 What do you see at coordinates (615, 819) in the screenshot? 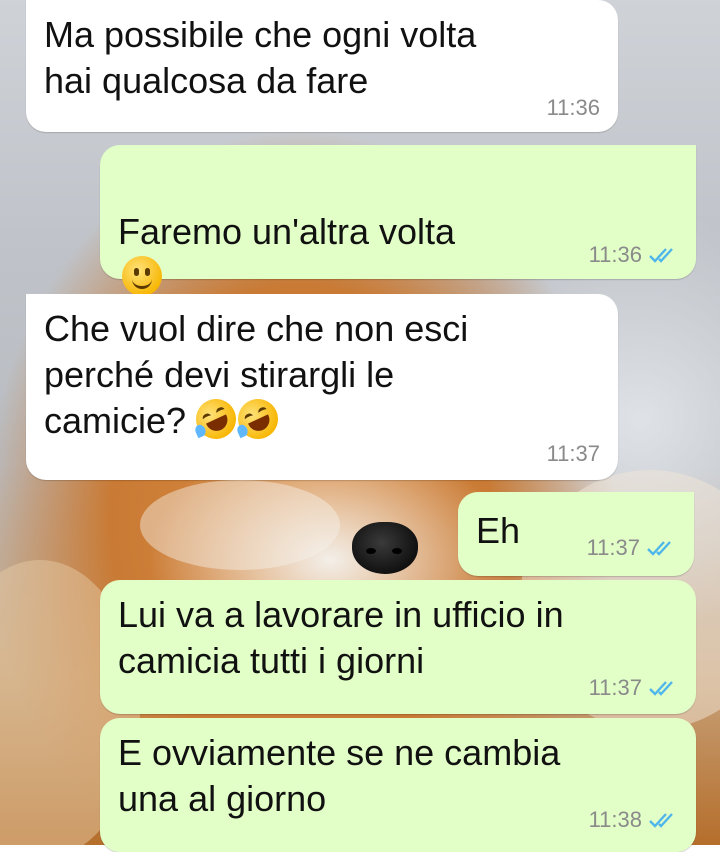
I see `message-time: 11:38` at bounding box center [615, 819].